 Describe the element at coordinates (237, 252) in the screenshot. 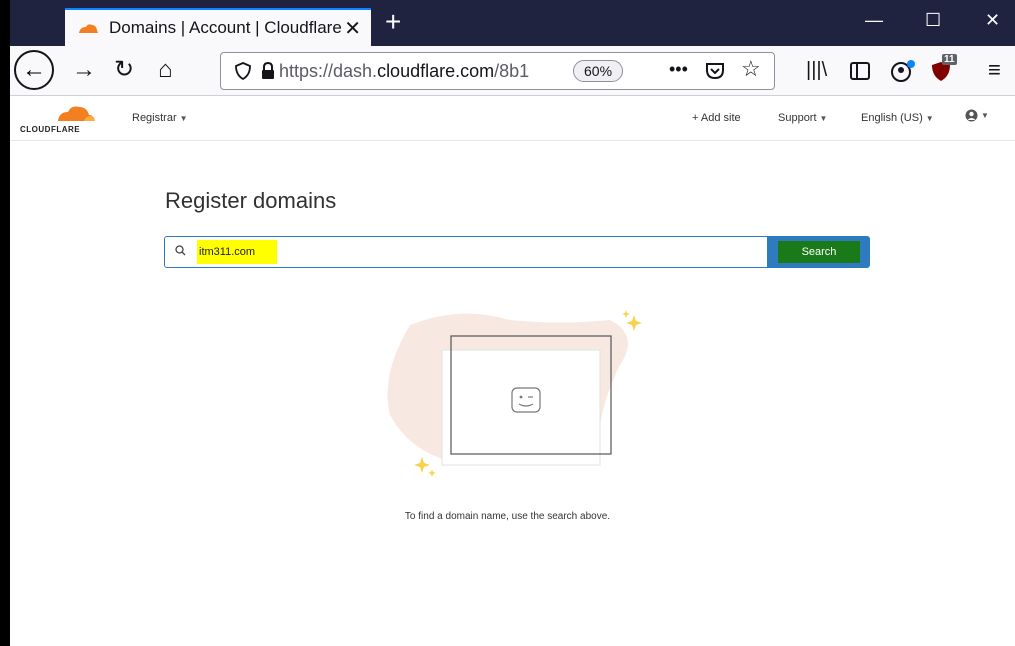

I see `search-input-value: itm311.com` at that location.